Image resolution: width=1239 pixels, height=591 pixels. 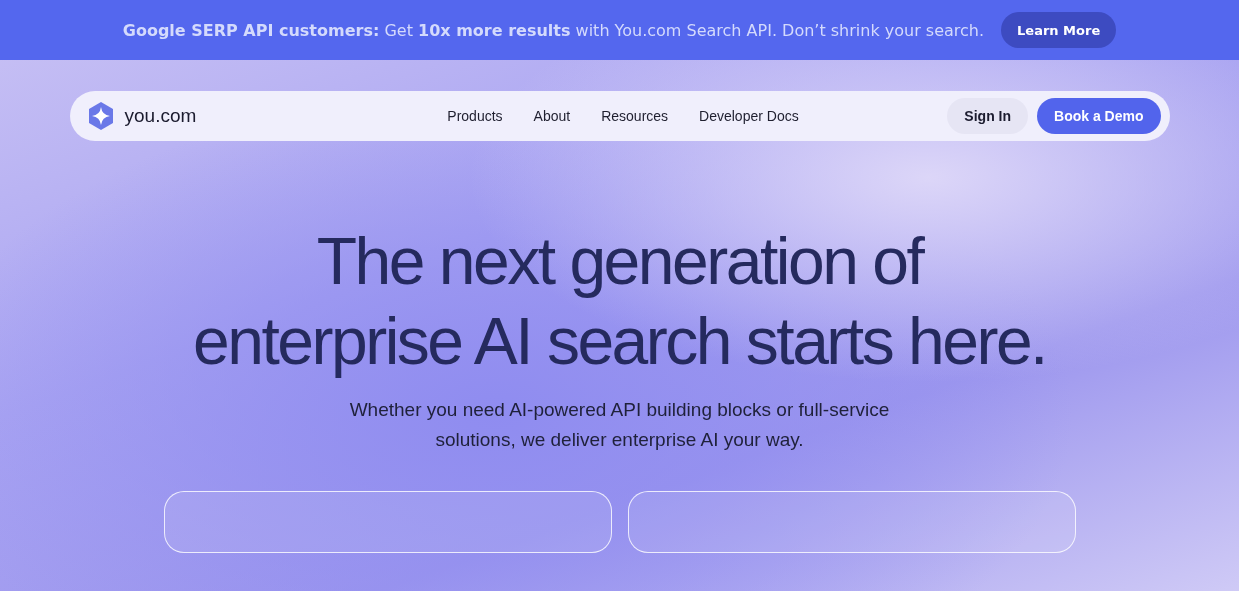 I want to click on nav-link: About, so click(x=552, y=116).